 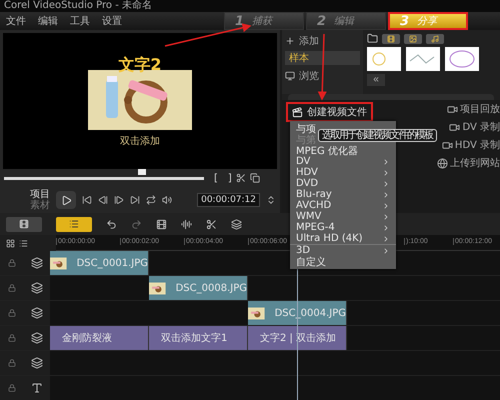 I want to click on repeat-icon, so click(x=151, y=200).